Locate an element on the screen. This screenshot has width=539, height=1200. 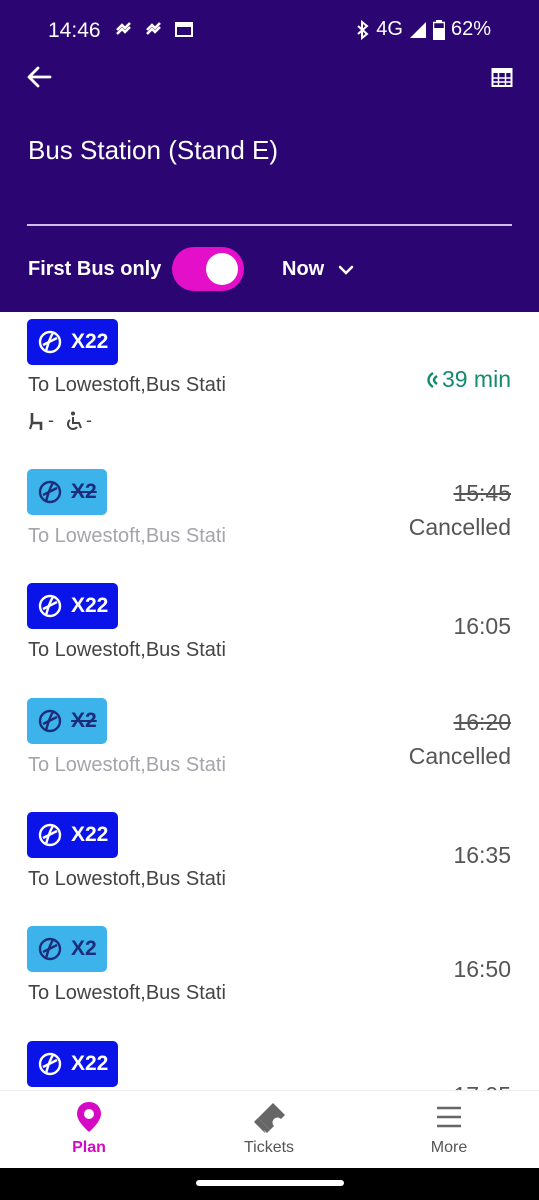
wheelchair-facility: - is located at coordinates (78, 420).